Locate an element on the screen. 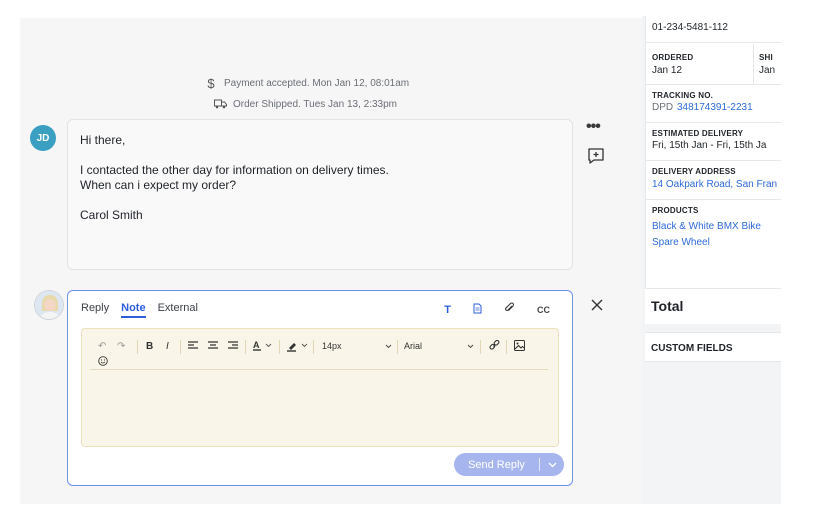  undo-icon: ↶ is located at coordinates (102, 346).